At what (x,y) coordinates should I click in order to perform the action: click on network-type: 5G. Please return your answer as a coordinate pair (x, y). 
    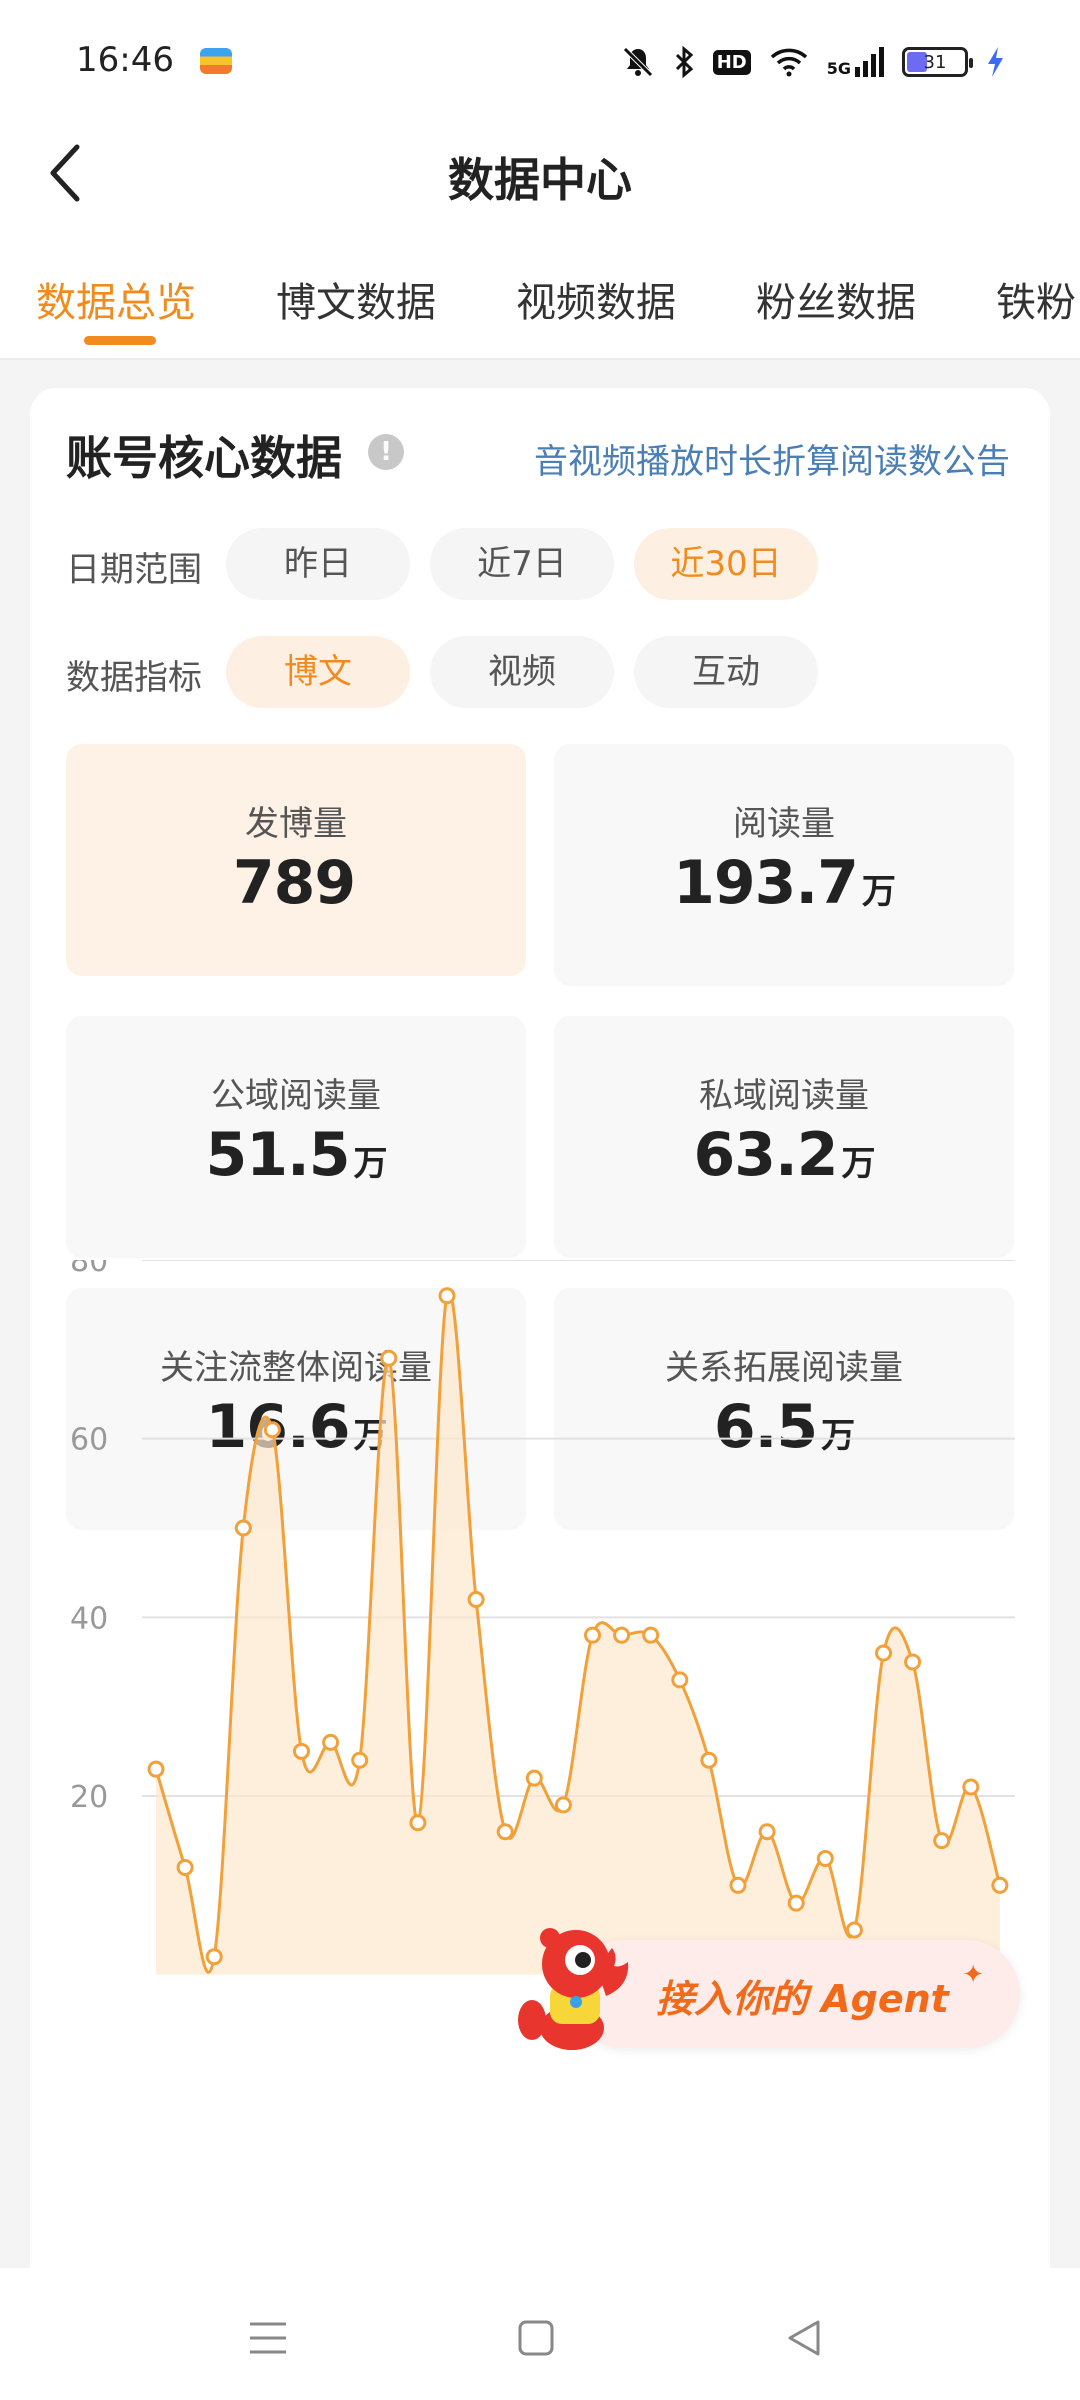
    Looking at the image, I should click on (838, 68).